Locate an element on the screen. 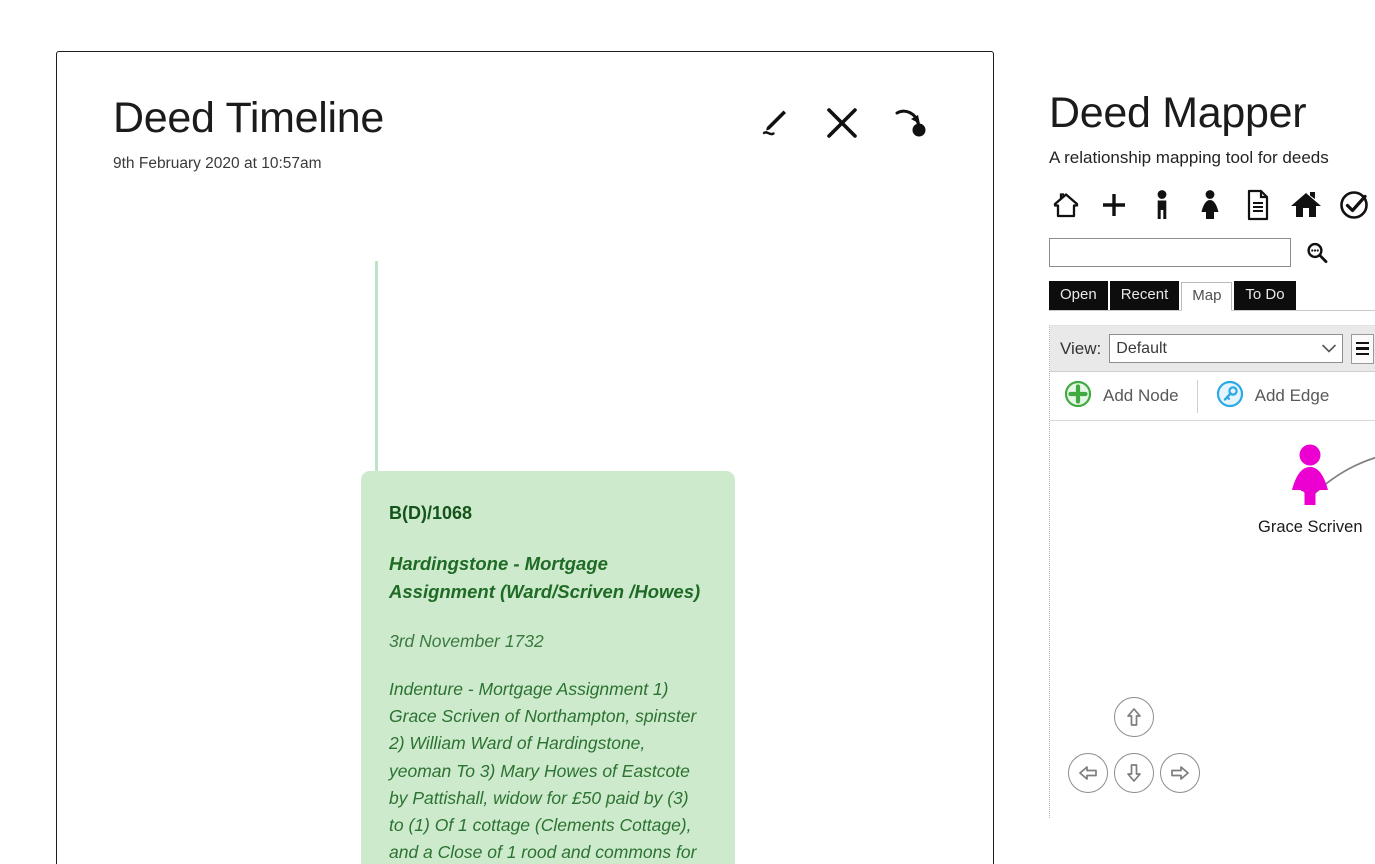 This screenshot has height=864, width=1375. arrow-to-node-icon is located at coordinates (910, 123).